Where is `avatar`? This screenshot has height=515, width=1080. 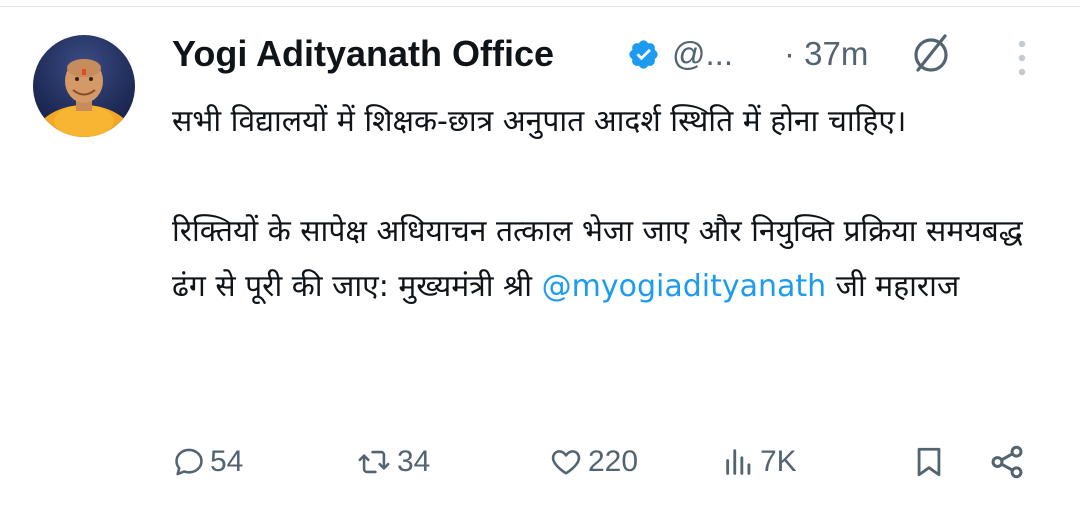 avatar is located at coordinates (84, 86).